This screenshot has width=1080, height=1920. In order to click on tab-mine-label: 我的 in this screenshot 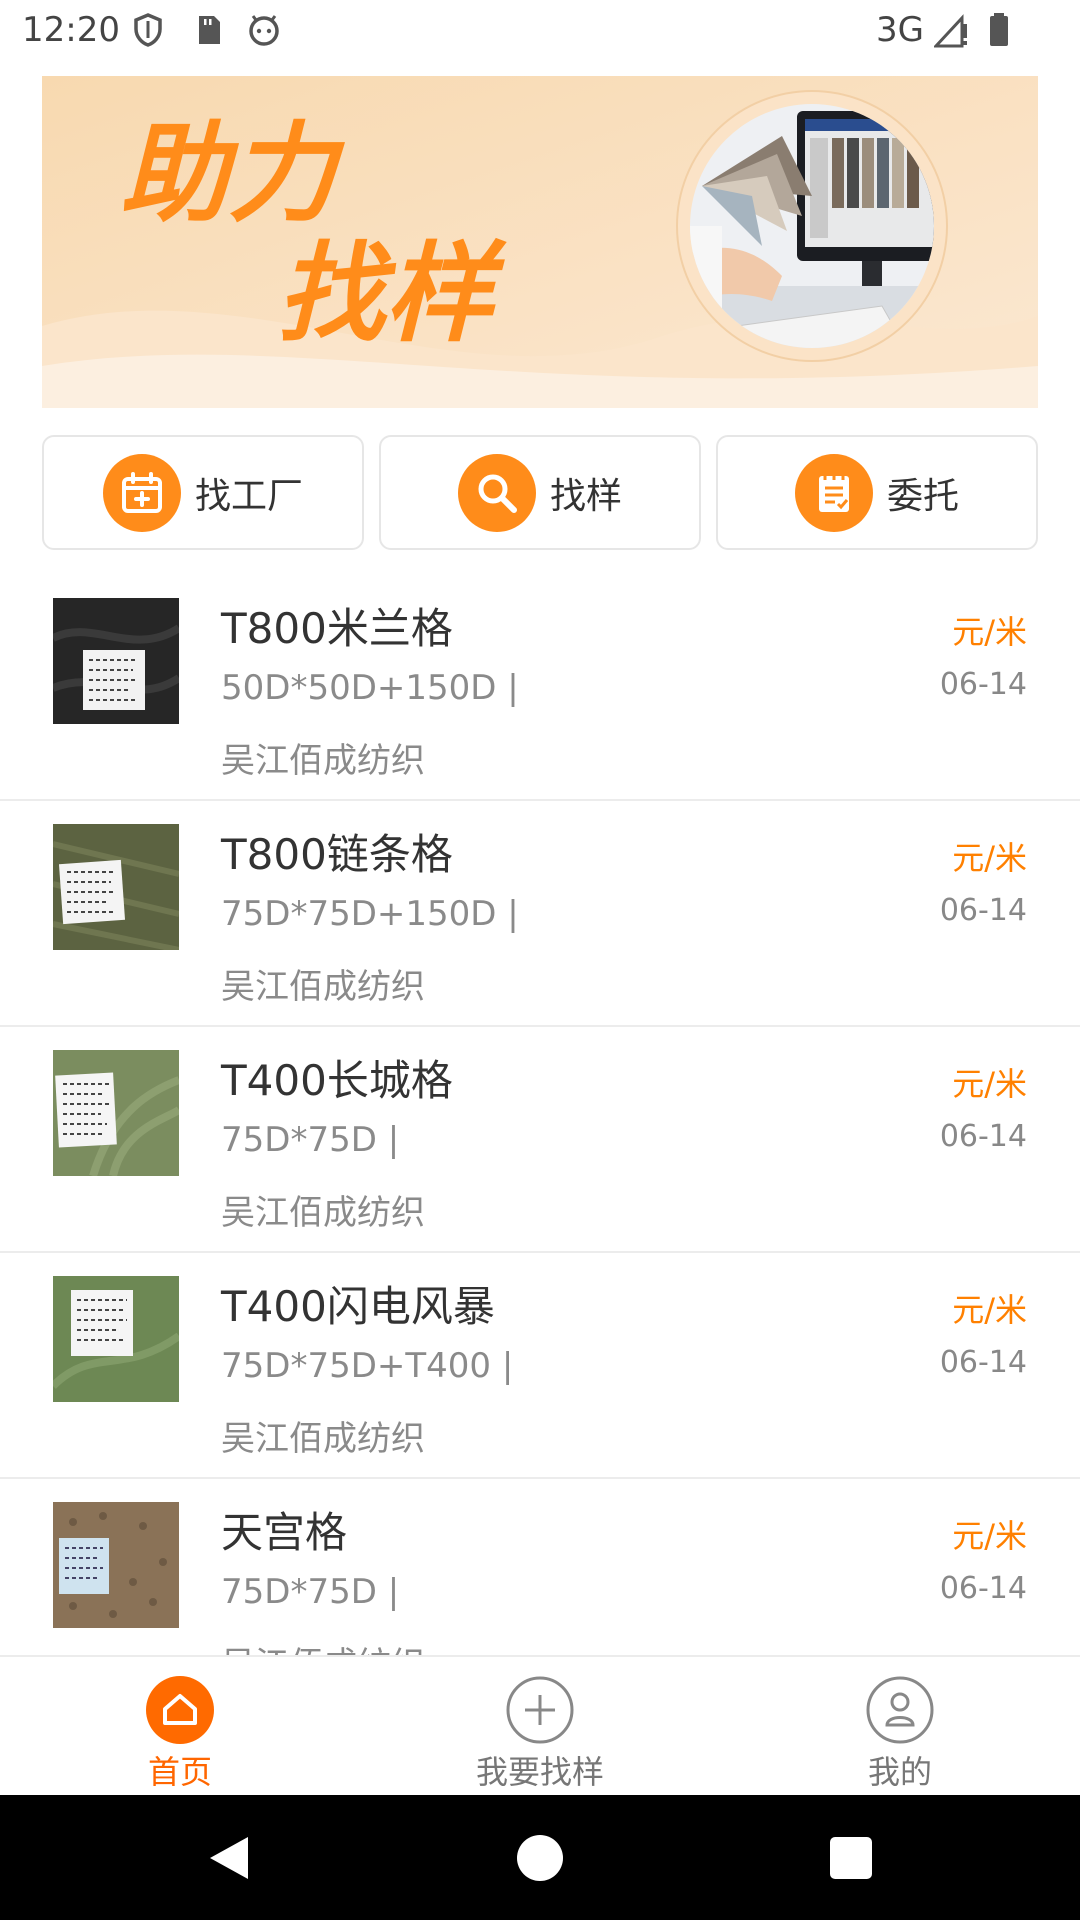, I will do `click(899, 1772)`.